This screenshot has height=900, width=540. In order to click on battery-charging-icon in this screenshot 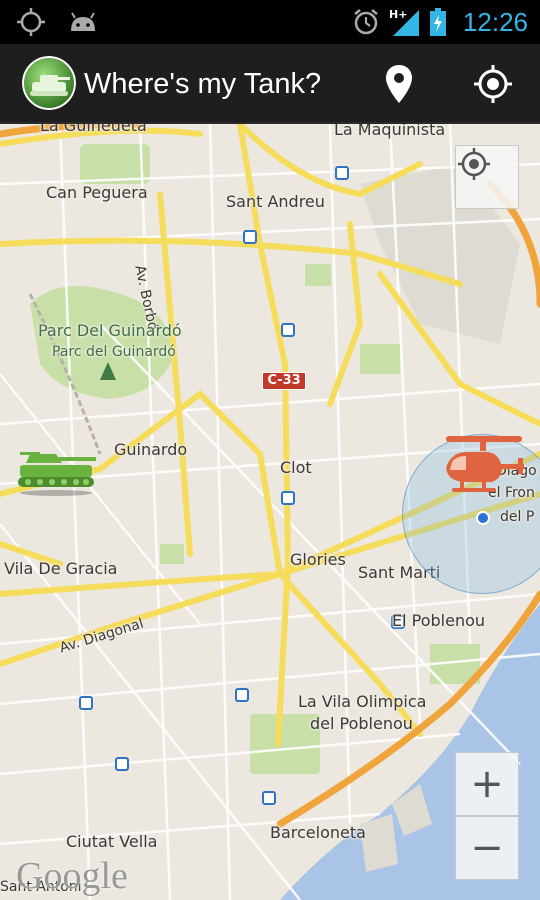, I will do `click(437, 22)`.